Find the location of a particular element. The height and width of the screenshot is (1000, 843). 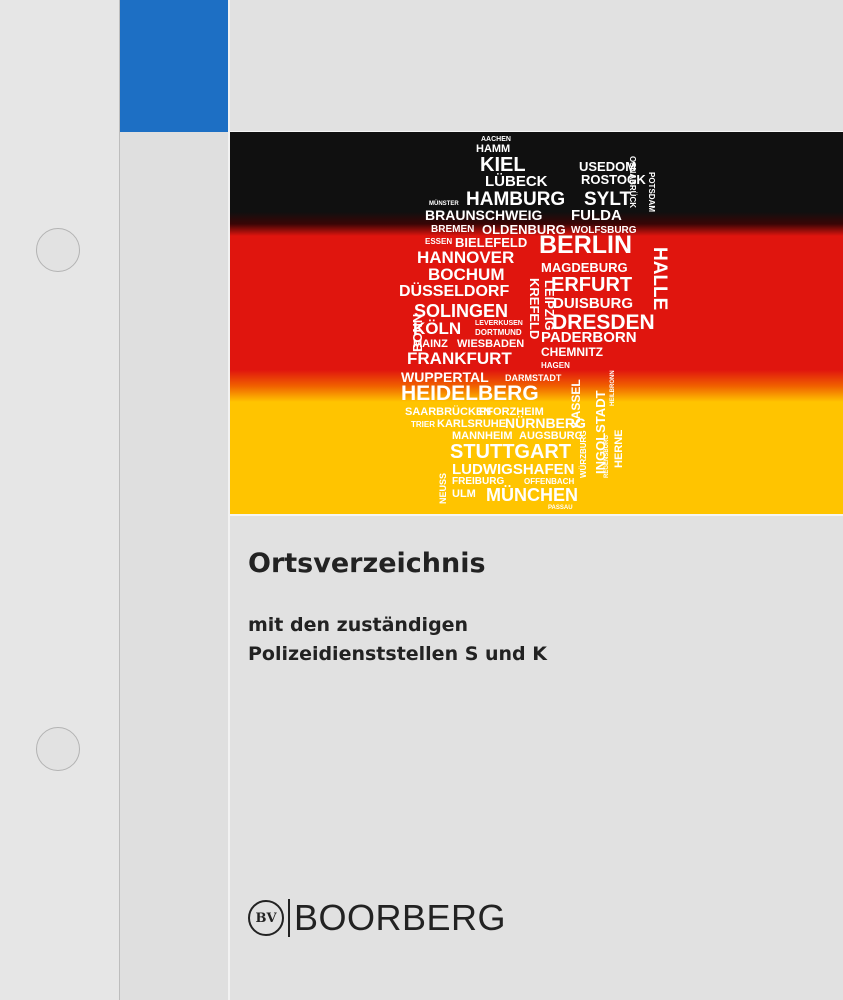

city-erfurt: ERFURT is located at coordinates (592, 285).